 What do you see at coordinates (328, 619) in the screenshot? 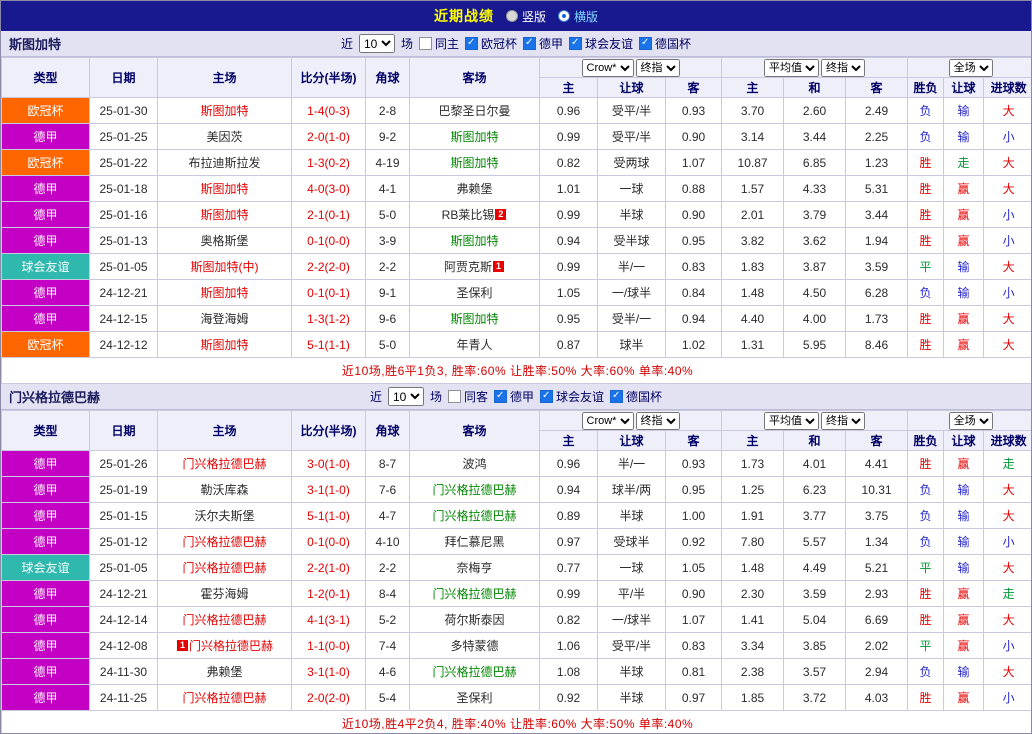
I see `score-cell: 4-1(3-1)` at bounding box center [328, 619].